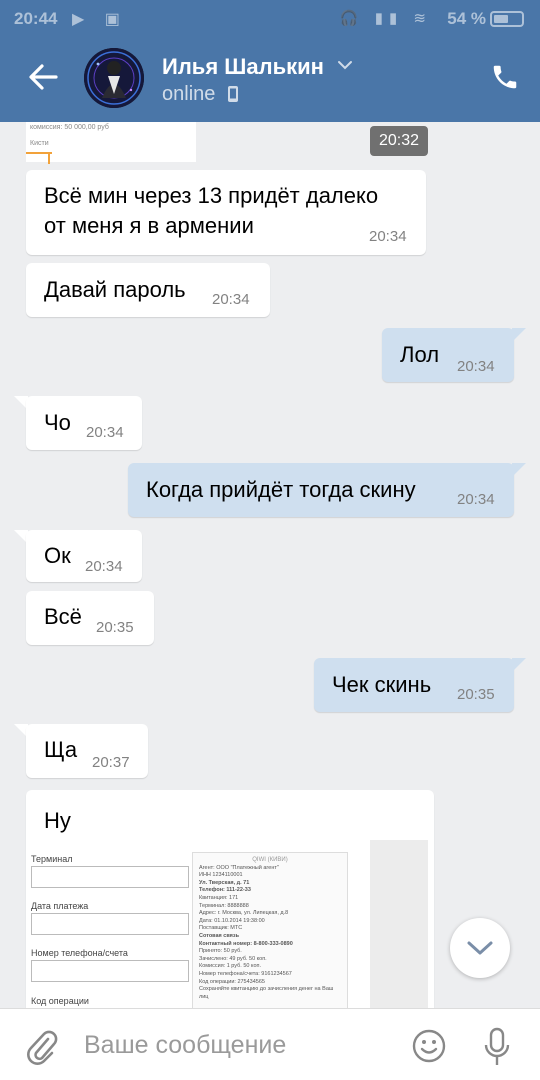 The height and width of the screenshot is (1080, 540). Describe the element at coordinates (60, 906) in the screenshot. I see `form-label: Дата платежа` at that location.